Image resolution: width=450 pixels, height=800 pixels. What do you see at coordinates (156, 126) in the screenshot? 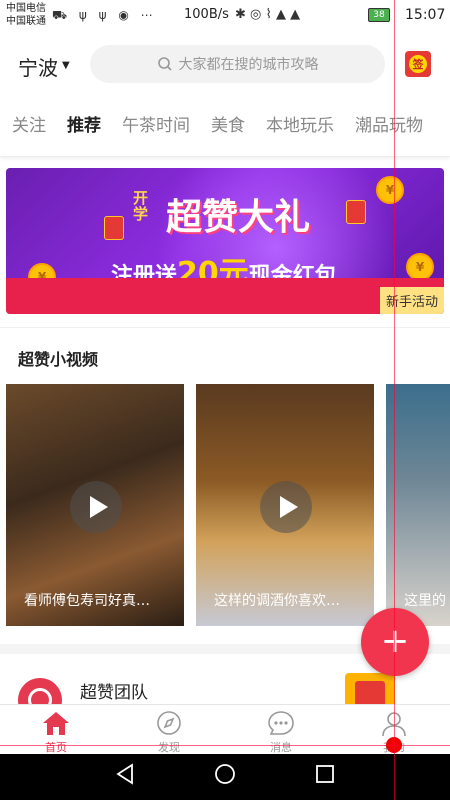
I see `tab-afternoon-tea: 午茶时间` at bounding box center [156, 126].